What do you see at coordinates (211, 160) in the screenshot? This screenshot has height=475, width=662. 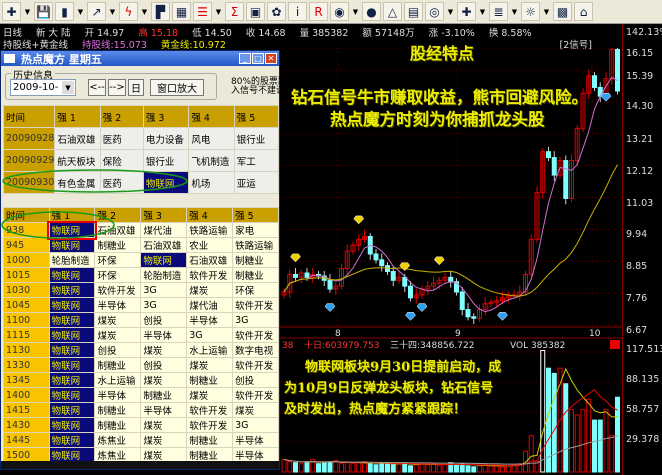 I see `sector-cell: 飞机制造` at bounding box center [211, 160].